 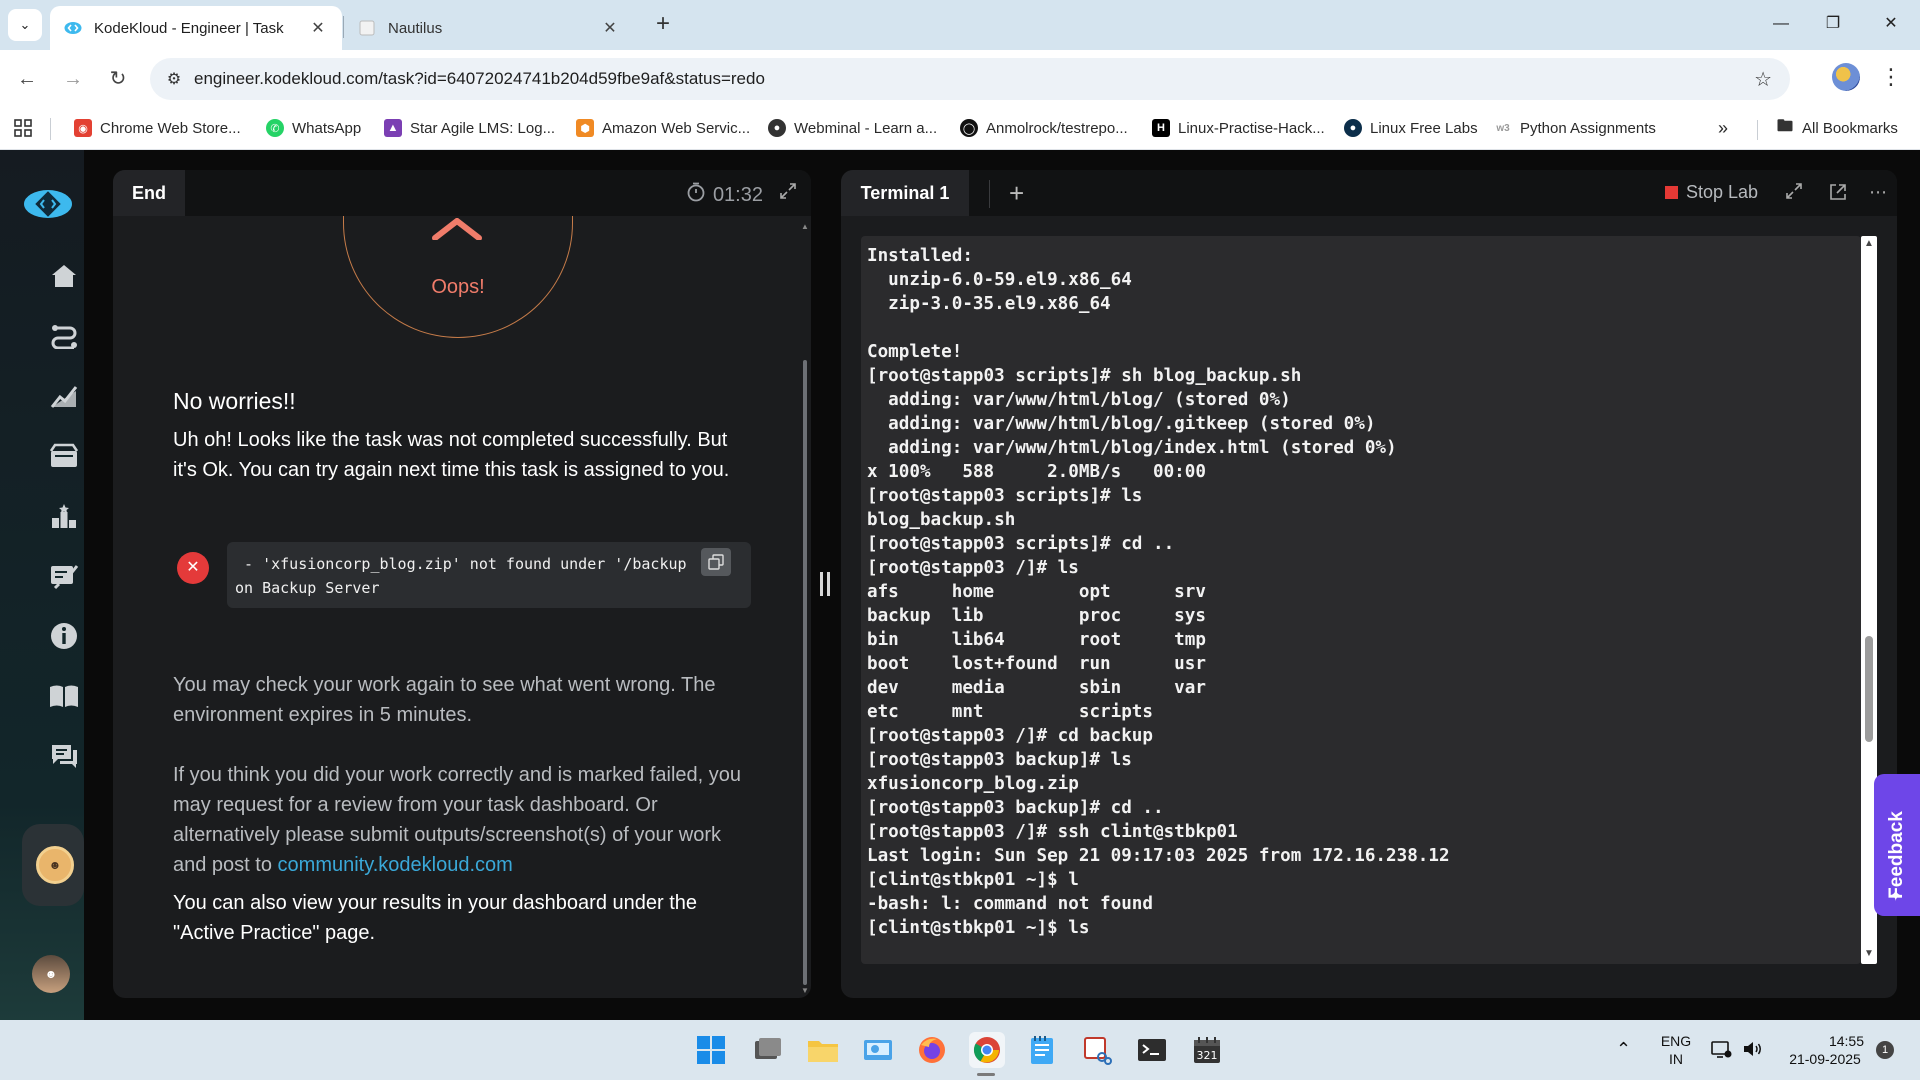 I want to click on open-new-window-icon, so click(x=1838, y=193).